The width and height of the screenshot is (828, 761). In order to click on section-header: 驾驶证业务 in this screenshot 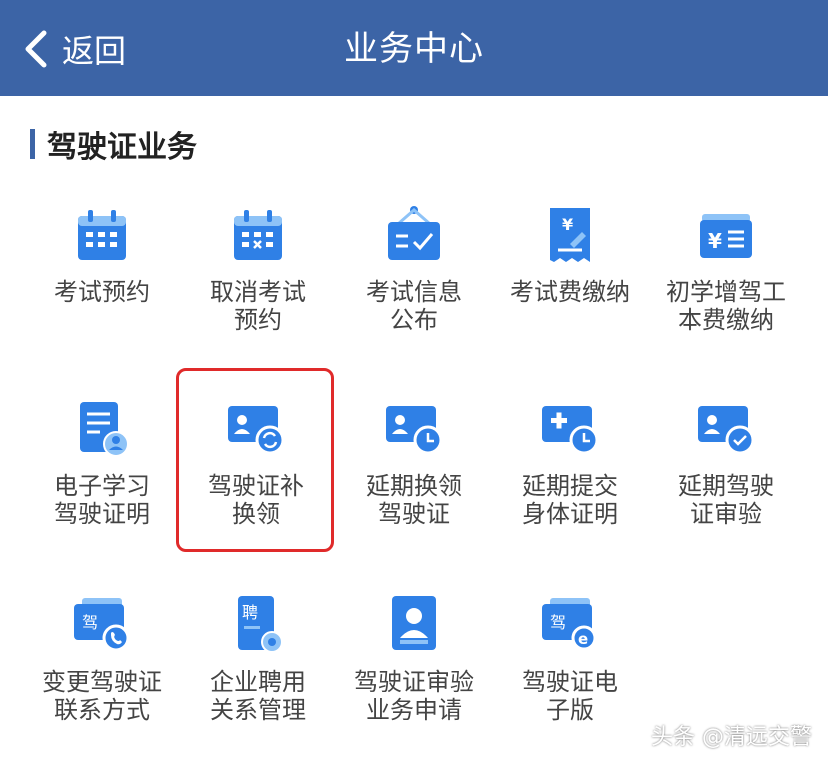, I will do `click(113, 146)`.